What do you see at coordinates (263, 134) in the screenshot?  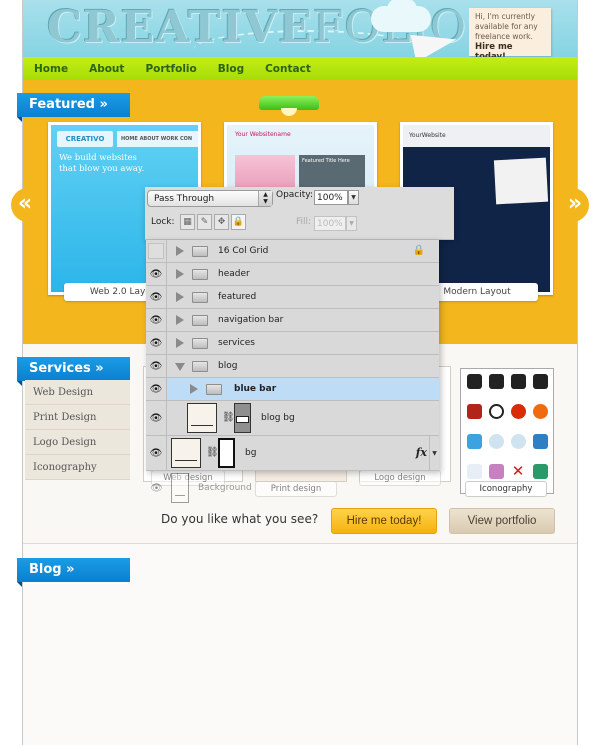 I see `mock-brand: Your Websitename` at bounding box center [263, 134].